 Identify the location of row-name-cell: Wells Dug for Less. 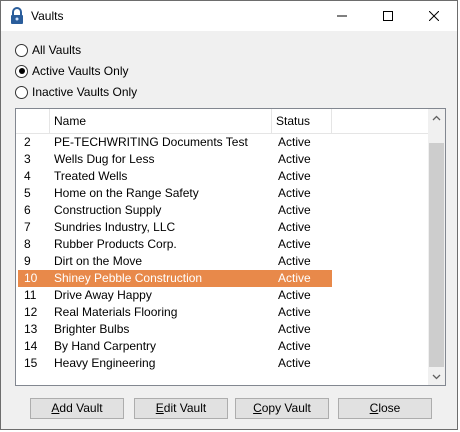
(104, 159).